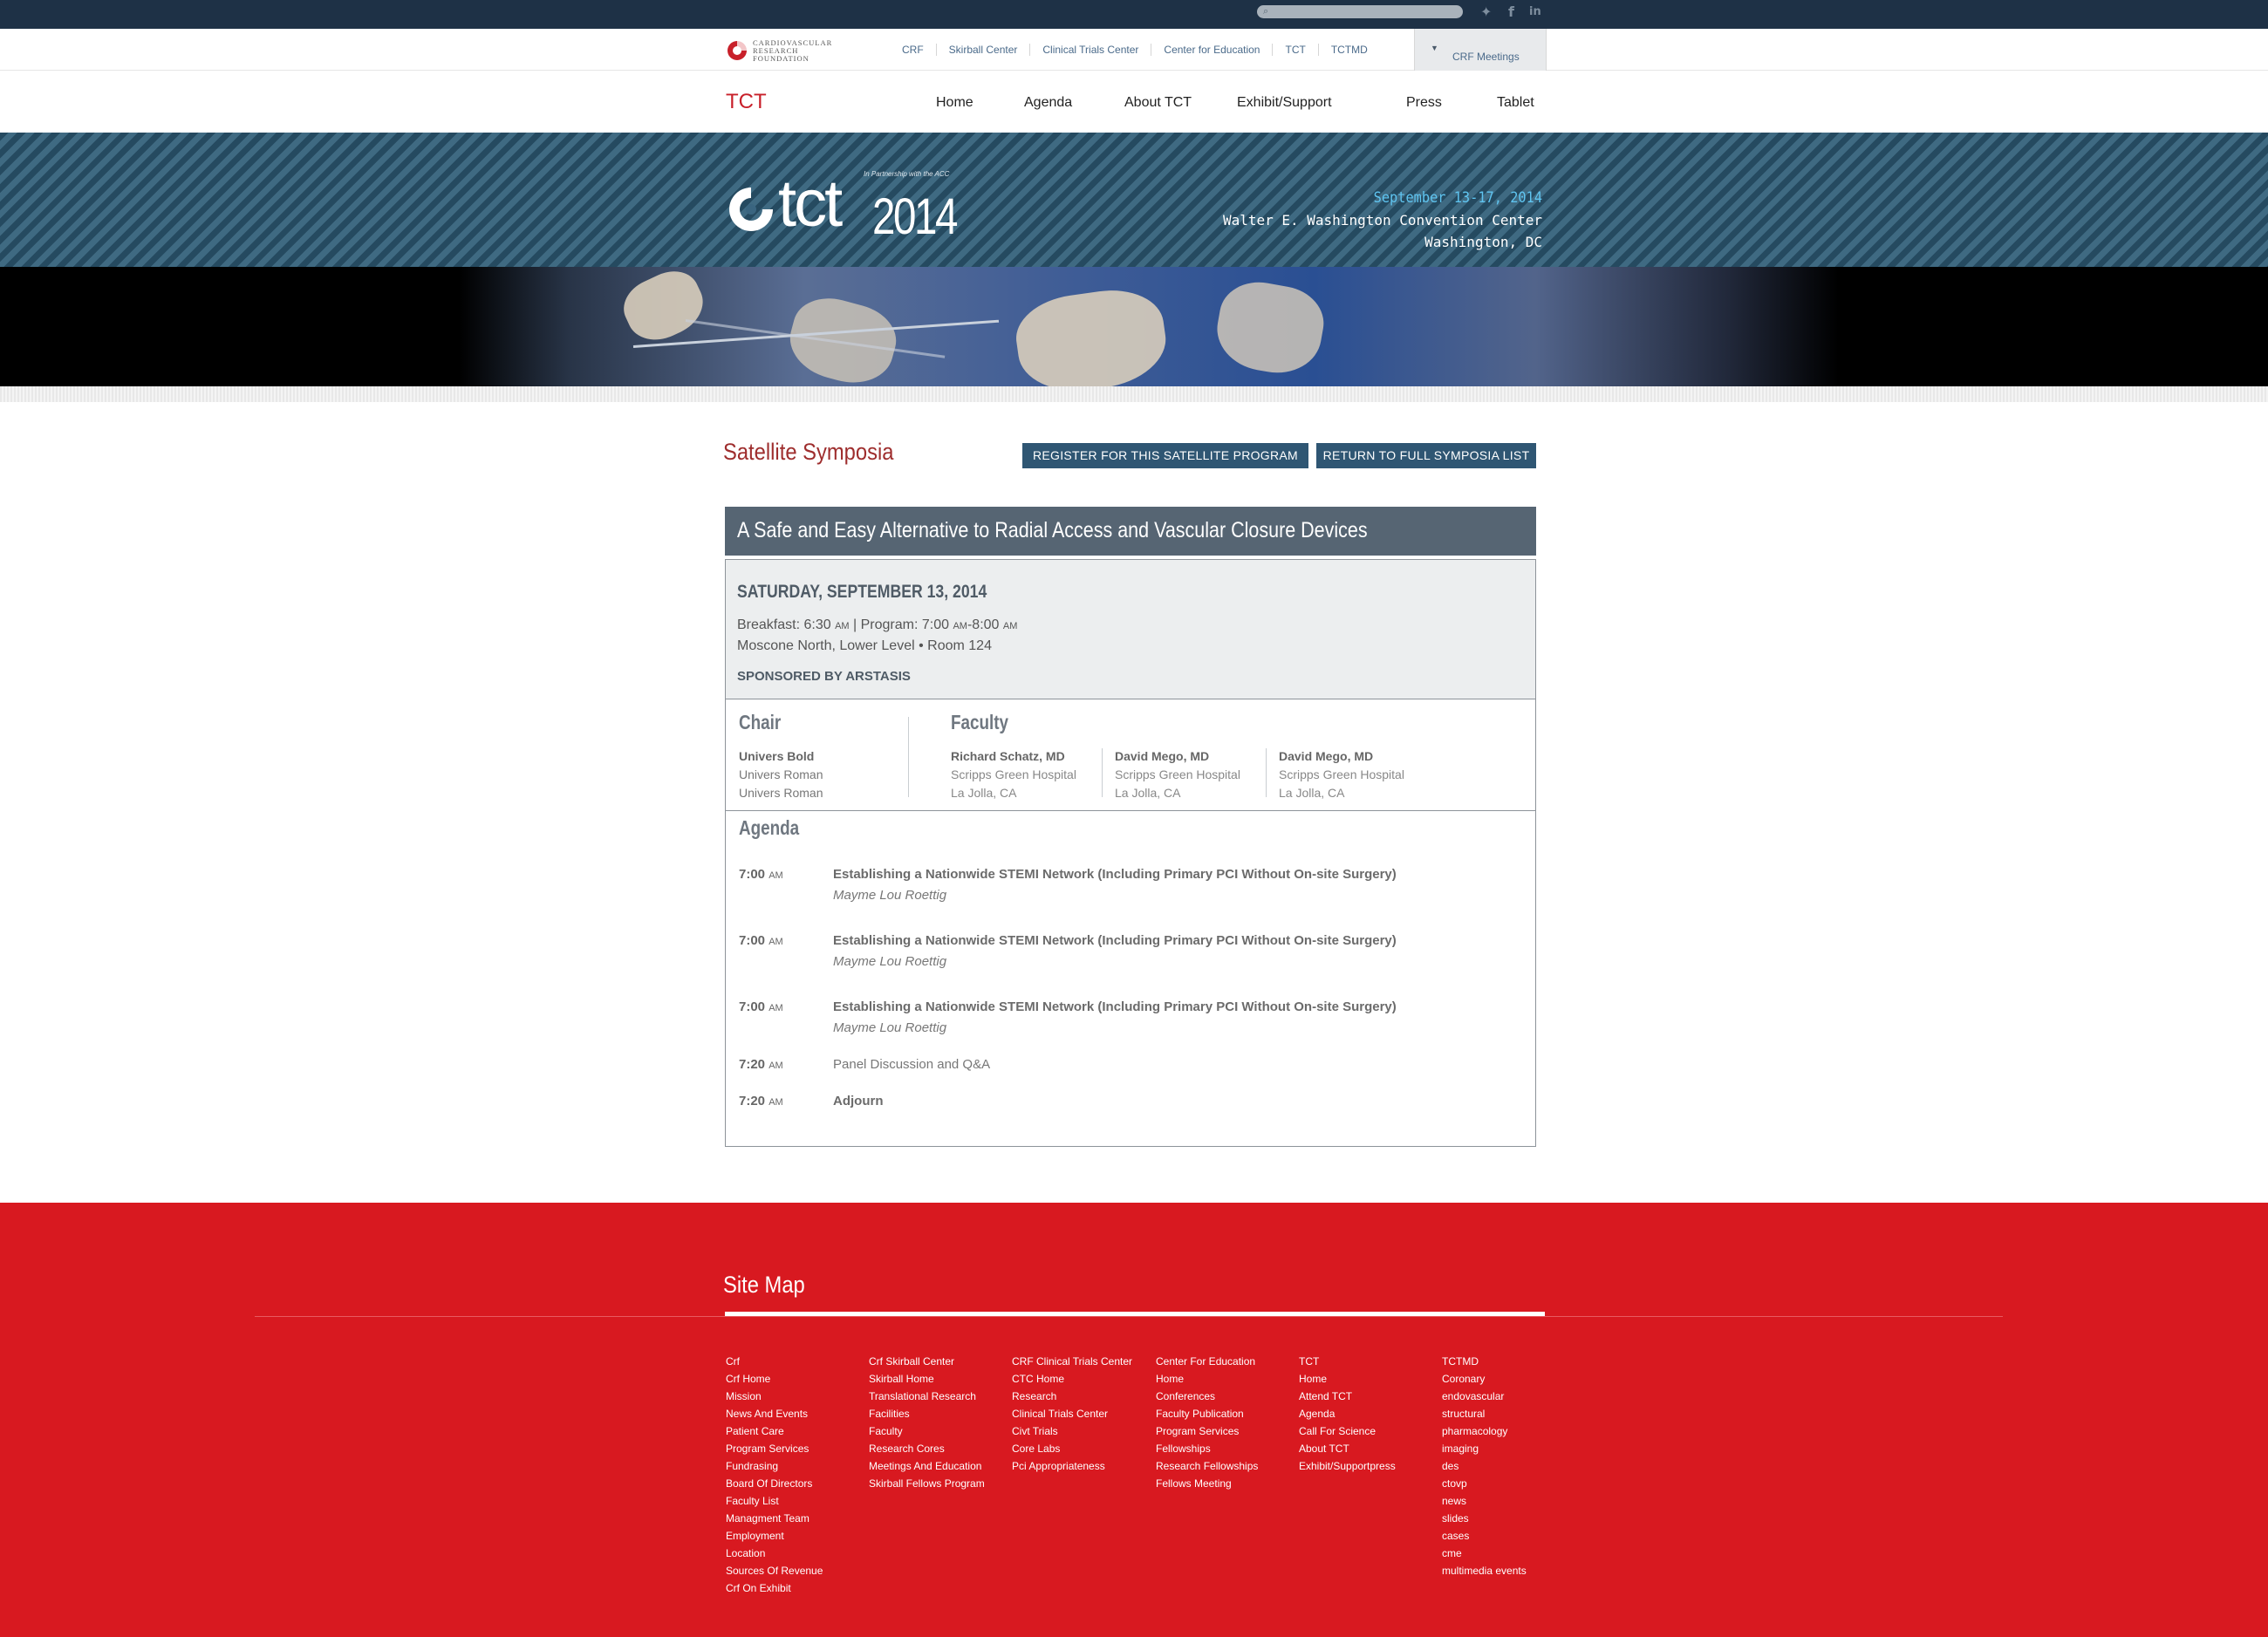 This screenshot has height=1637, width=2268. Describe the element at coordinates (1481, 50) in the screenshot. I see `crf-meetings-dropdown: ▼ CRF Meetings` at that location.